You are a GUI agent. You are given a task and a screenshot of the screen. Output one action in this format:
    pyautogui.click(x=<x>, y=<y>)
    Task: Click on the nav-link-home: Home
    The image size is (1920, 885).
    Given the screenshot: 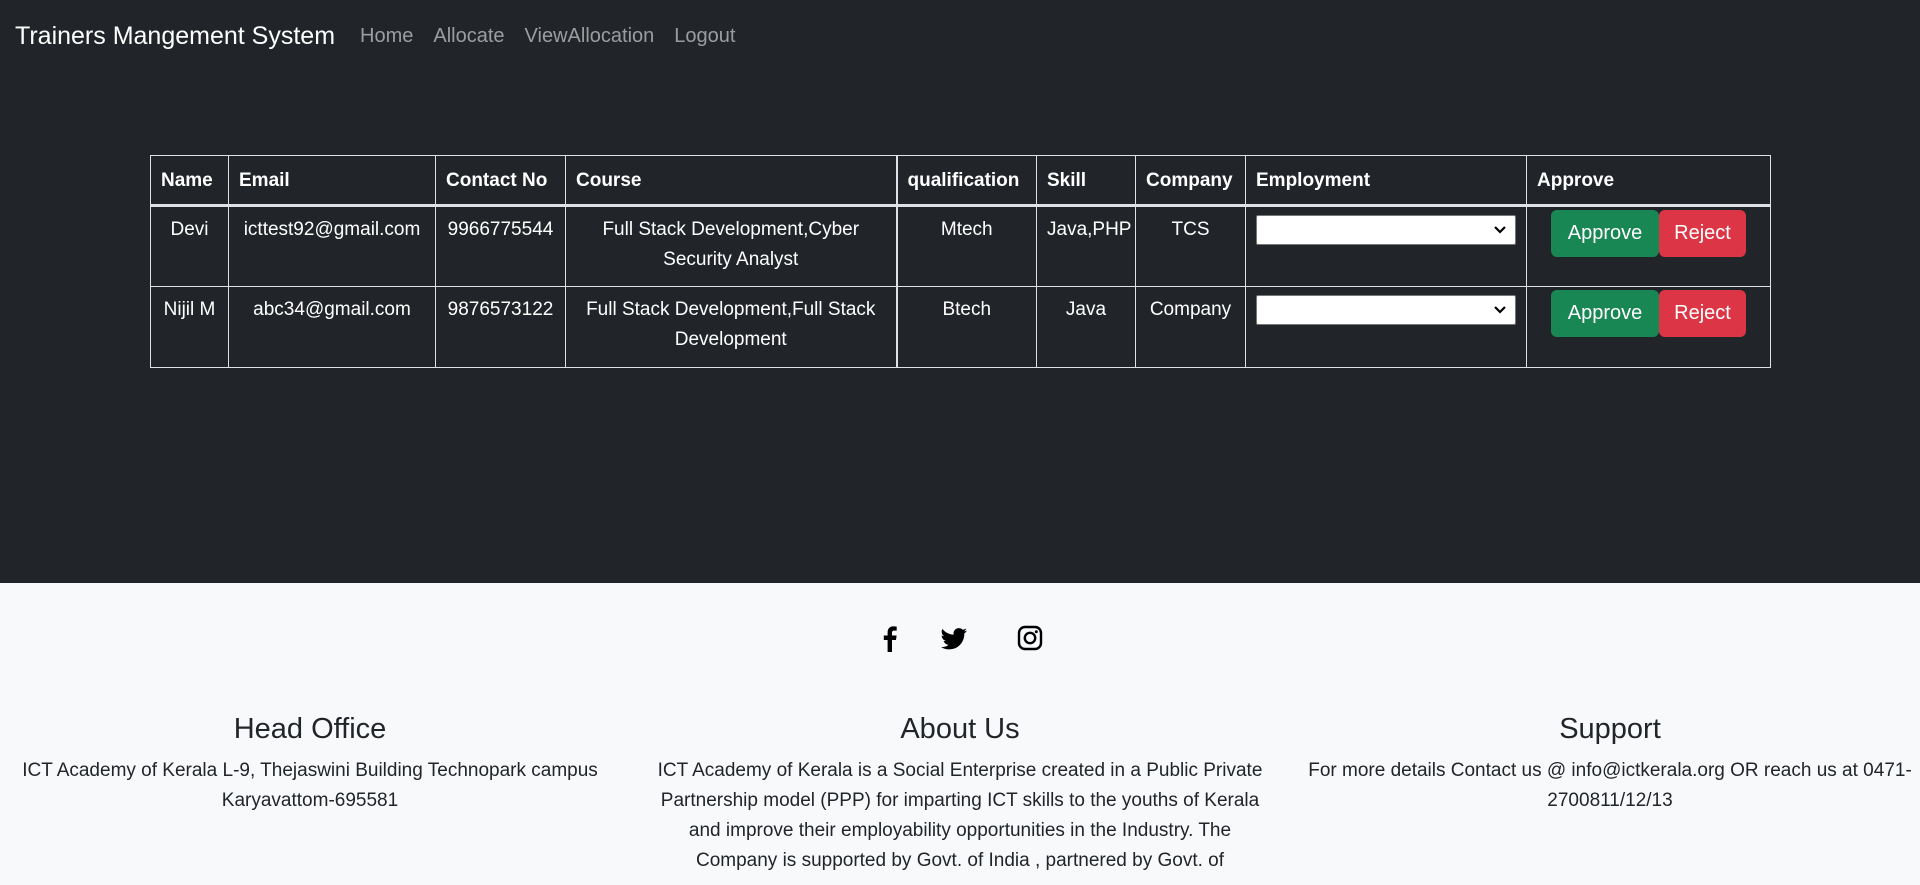 What is the action you would take?
    pyautogui.click(x=386, y=36)
    